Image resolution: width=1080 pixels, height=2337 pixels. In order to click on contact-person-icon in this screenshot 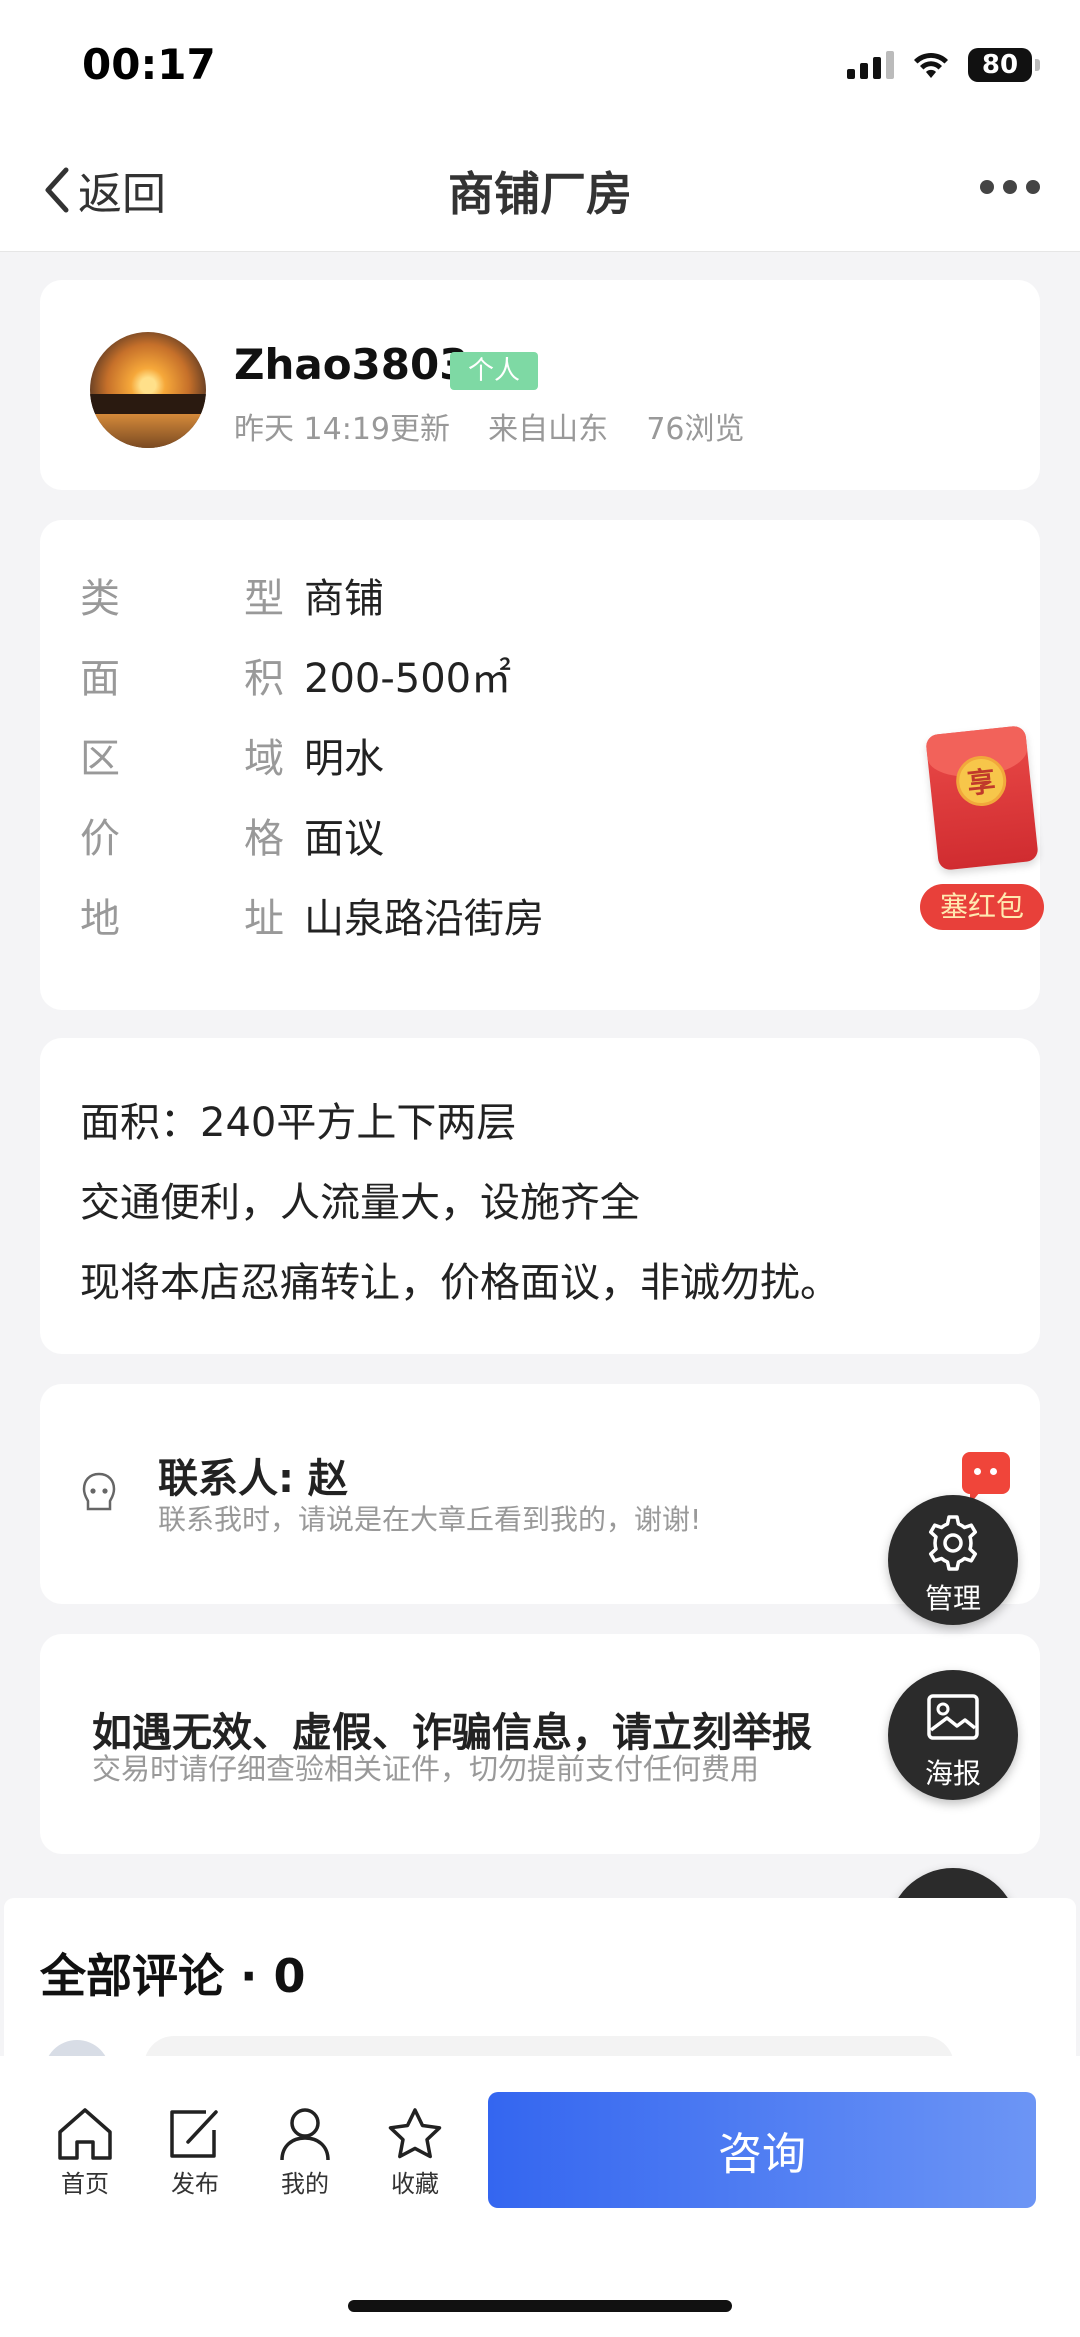, I will do `click(99, 1491)`.